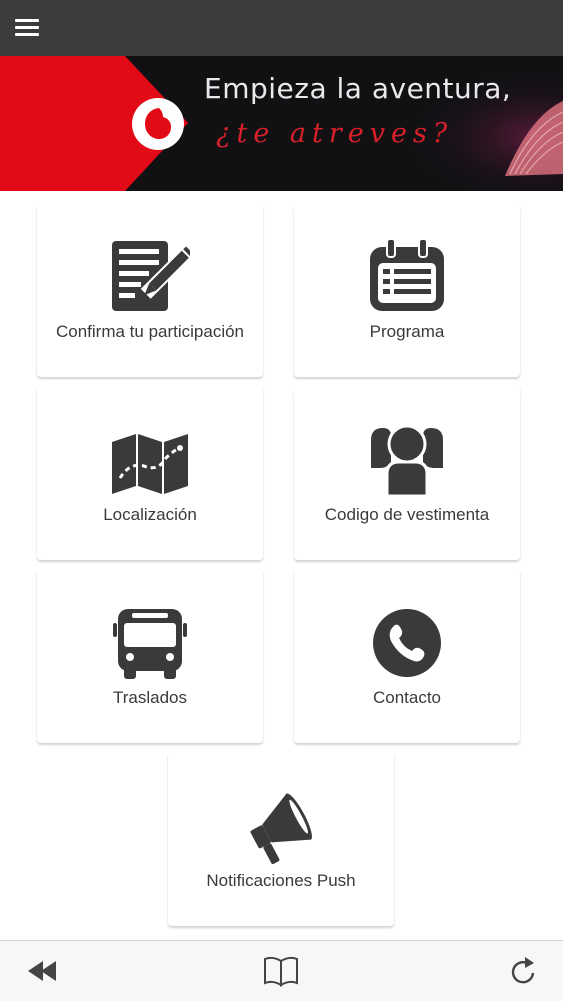  What do you see at coordinates (281, 28) in the screenshot?
I see `top-bar` at bounding box center [281, 28].